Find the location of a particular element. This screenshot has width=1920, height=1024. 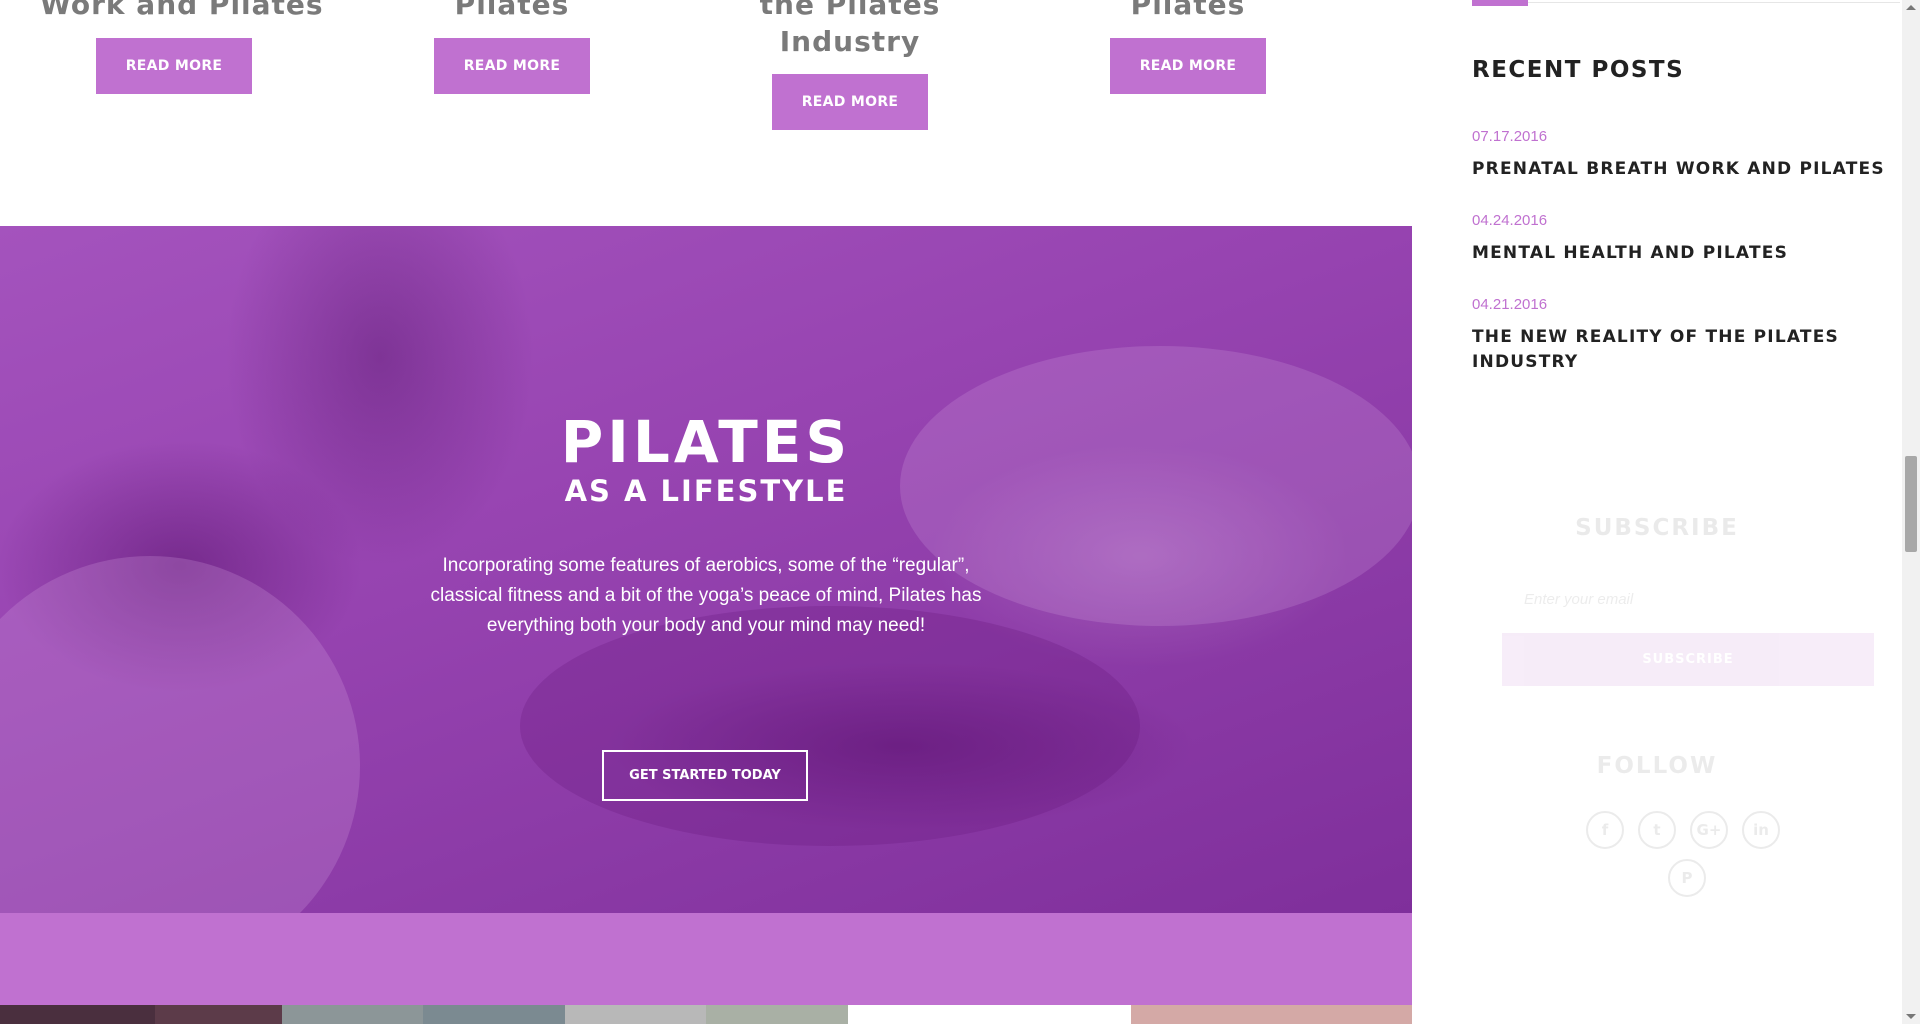

divider is located at coordinates (1714, 2).